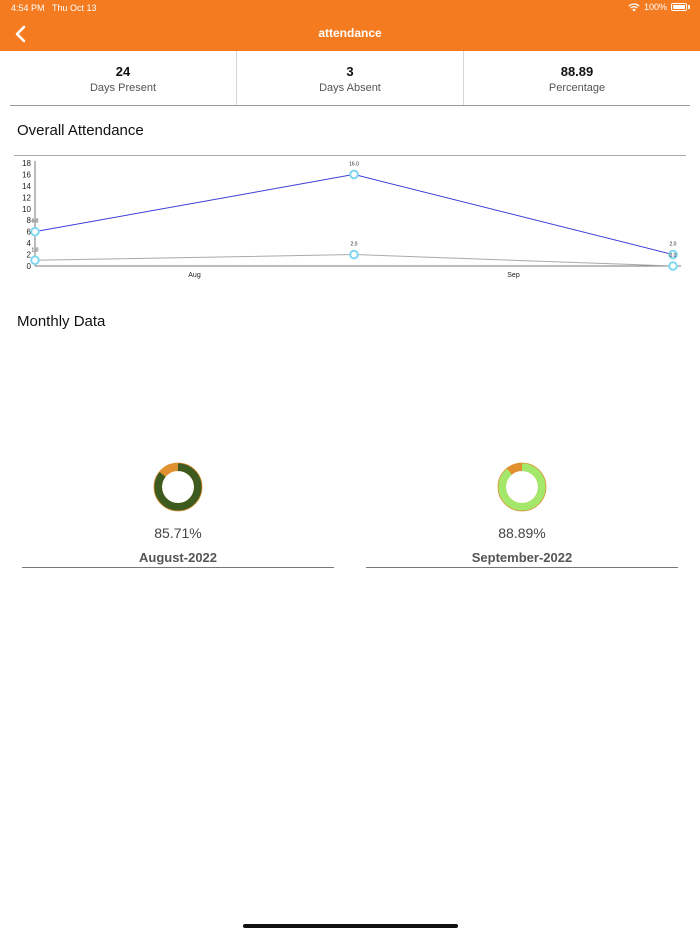  I want to click on monthly-card-august: 85.71% August-2022, so click(178, 515).